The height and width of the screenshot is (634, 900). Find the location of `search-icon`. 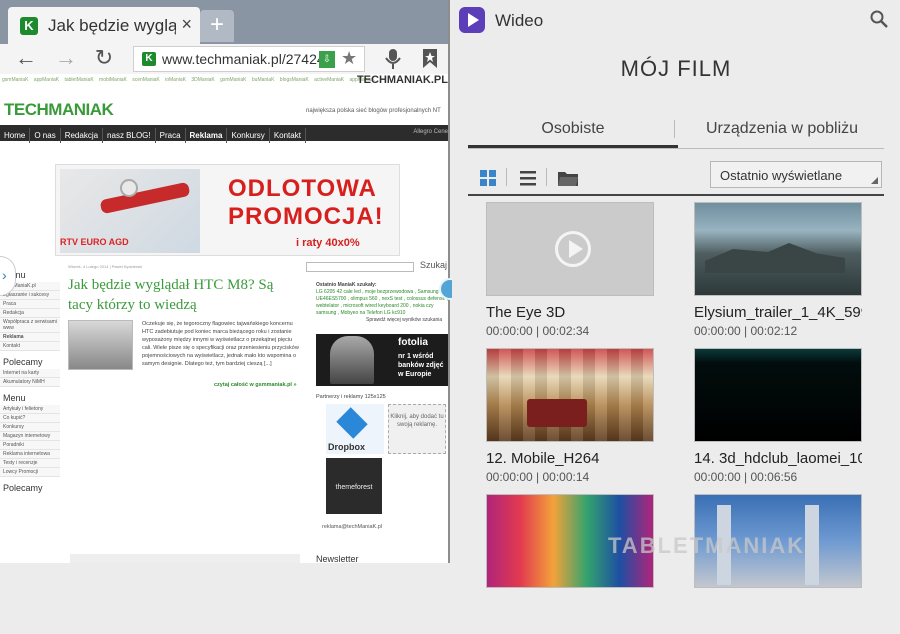

search-icon is located at coordinates (879, 19).